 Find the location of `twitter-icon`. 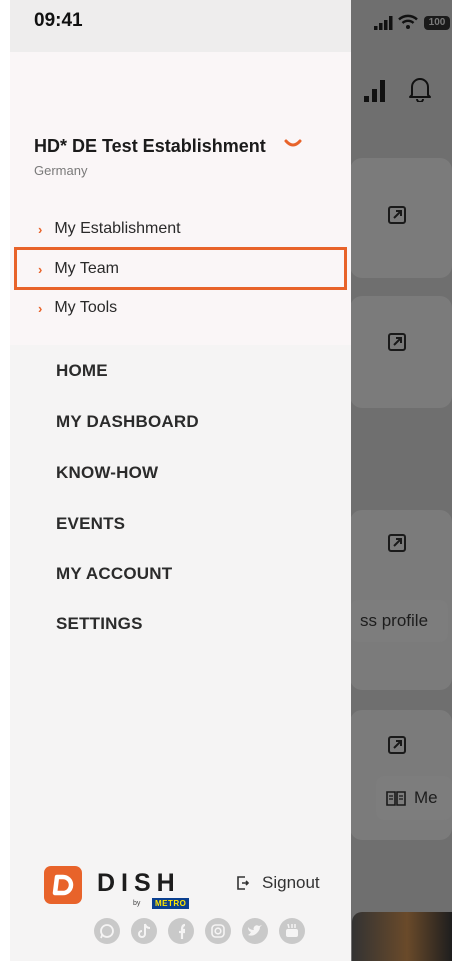

twitter-icon is located at coordinates (255, 931).